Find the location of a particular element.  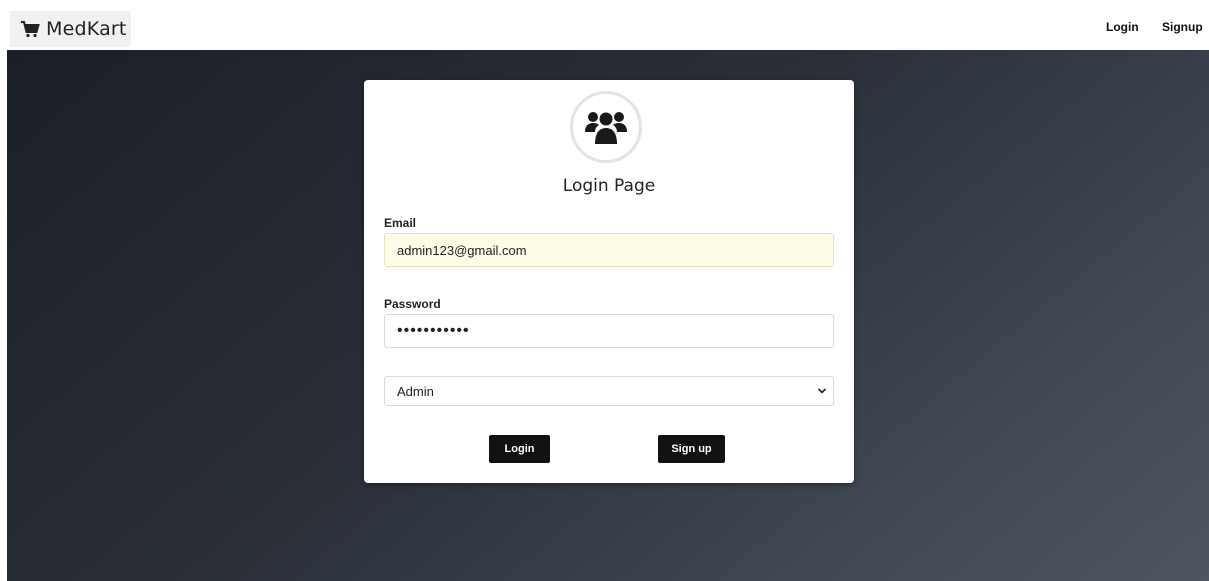

cart-icon is located at coordinates (30, 29).